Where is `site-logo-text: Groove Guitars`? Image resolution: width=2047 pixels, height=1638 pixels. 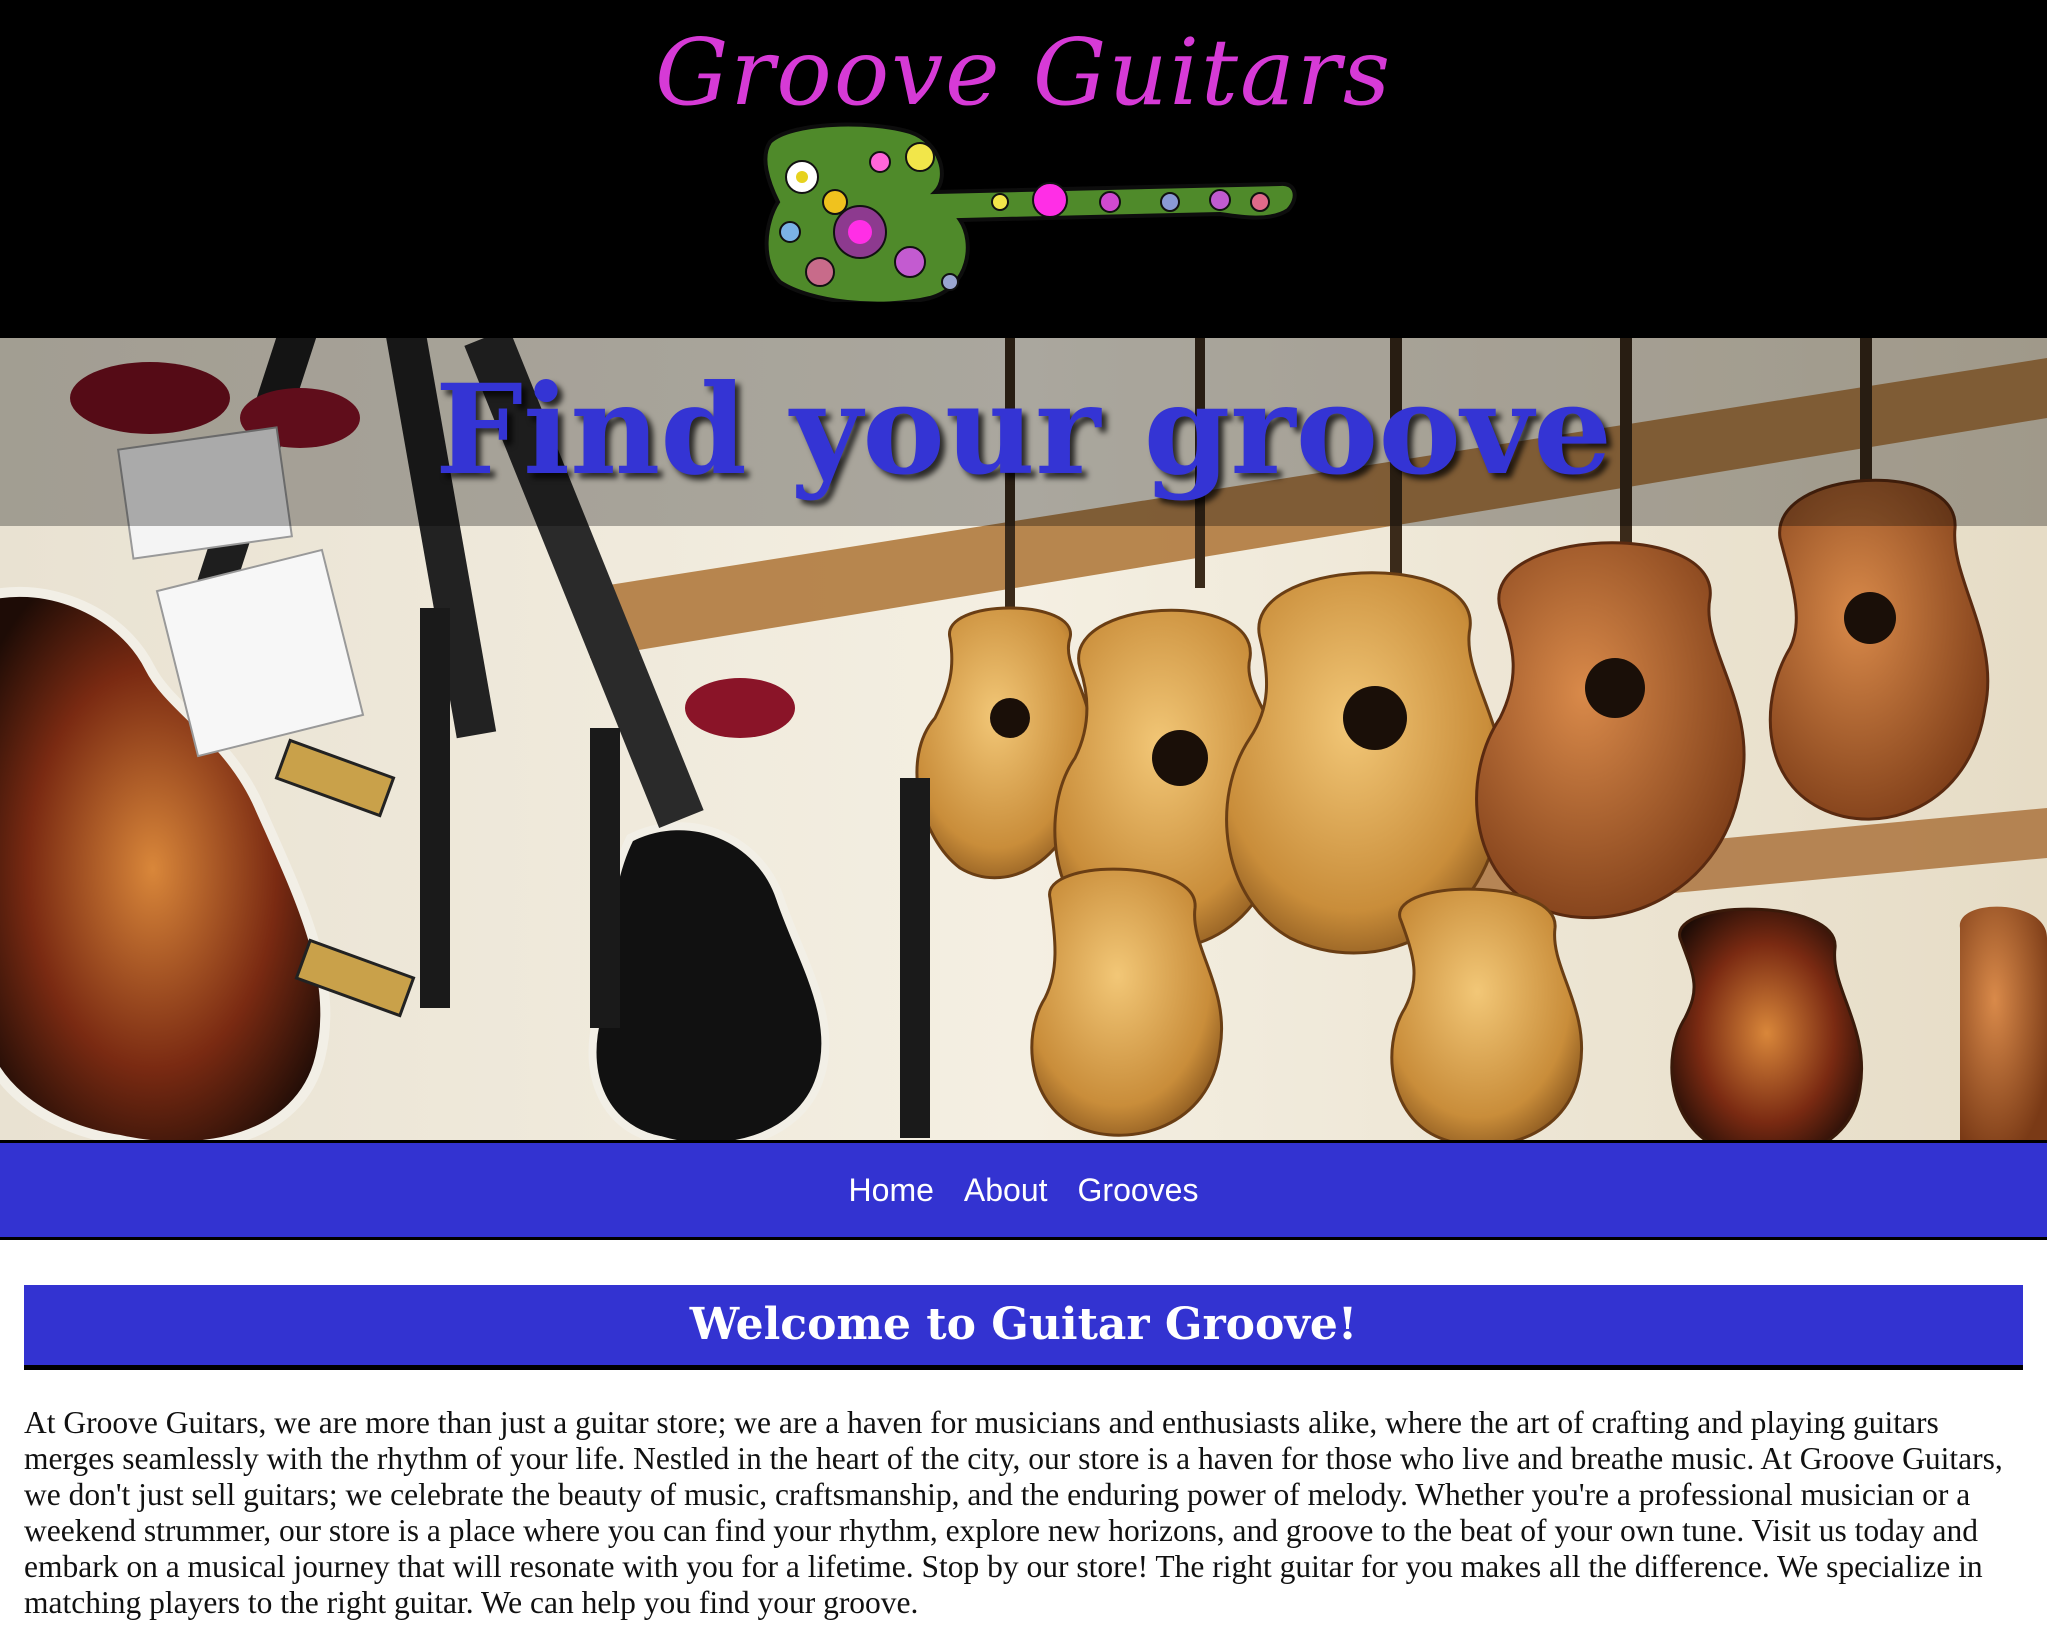
site-logo-text: Groove Guitars is located at coordinates (1023, 73).